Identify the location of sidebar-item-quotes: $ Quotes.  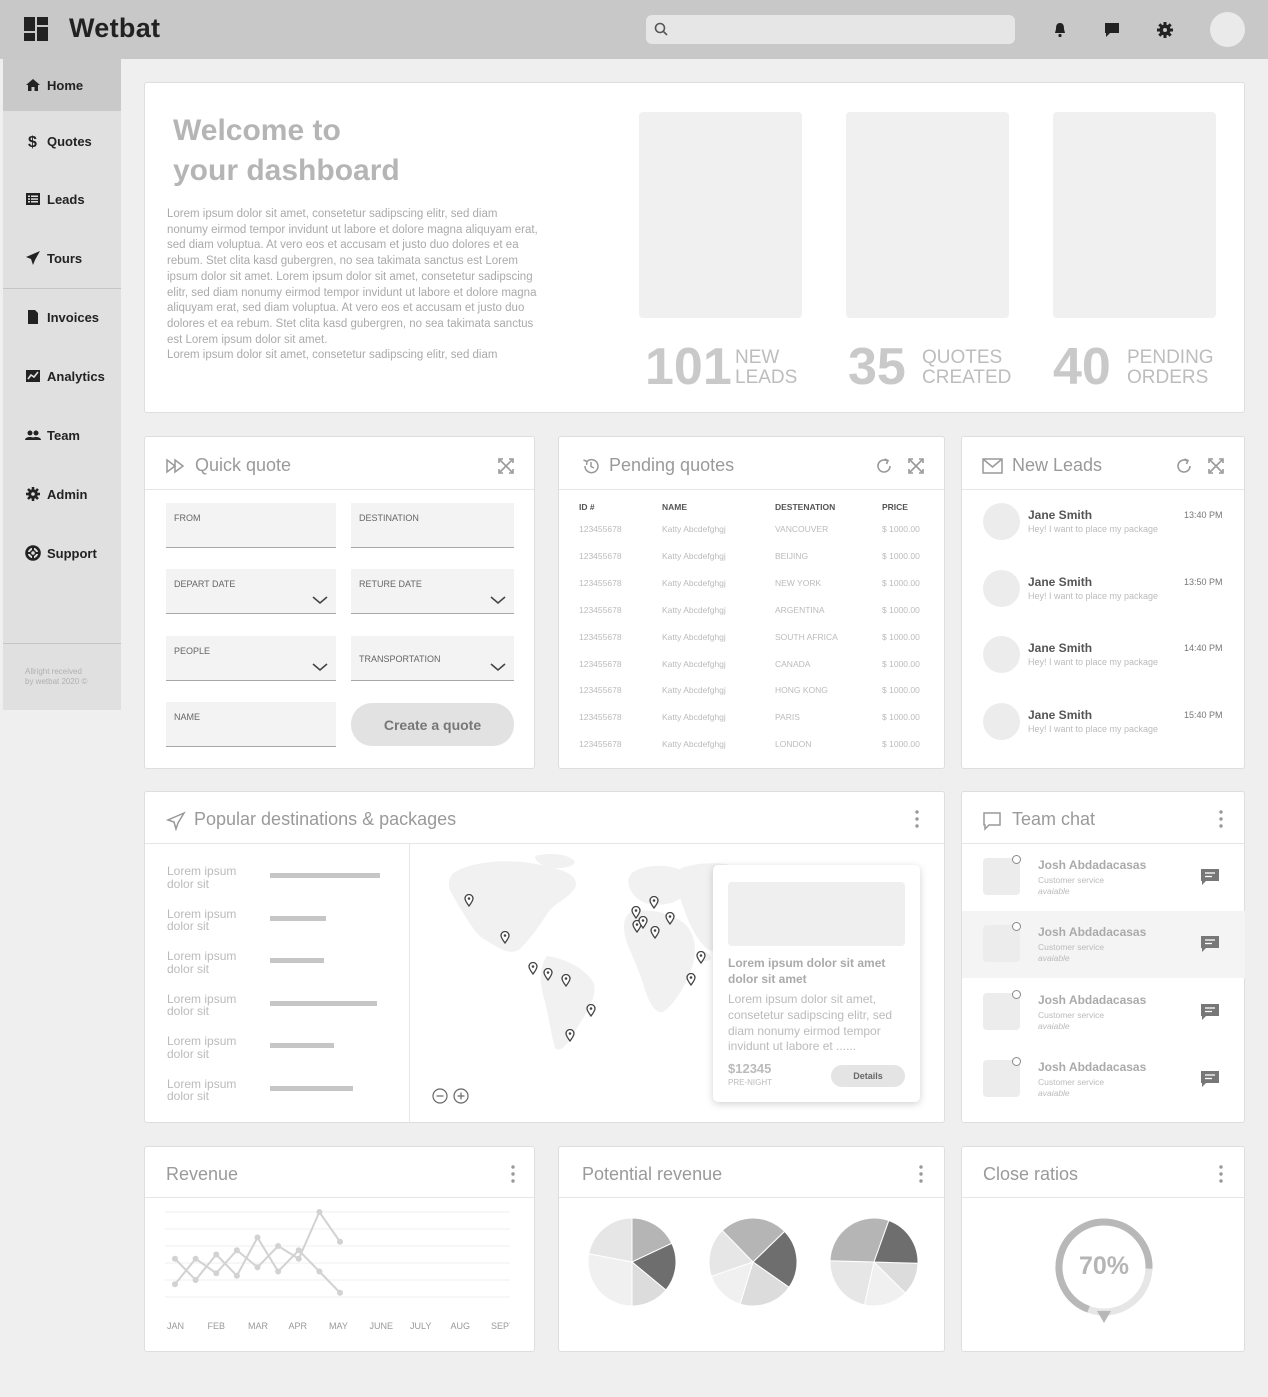
(62, 141).